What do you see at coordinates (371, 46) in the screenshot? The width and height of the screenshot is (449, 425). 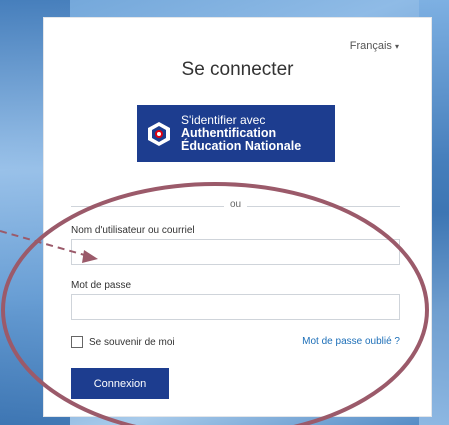 I see `language-label: Français` at bounding box center [371, 46].